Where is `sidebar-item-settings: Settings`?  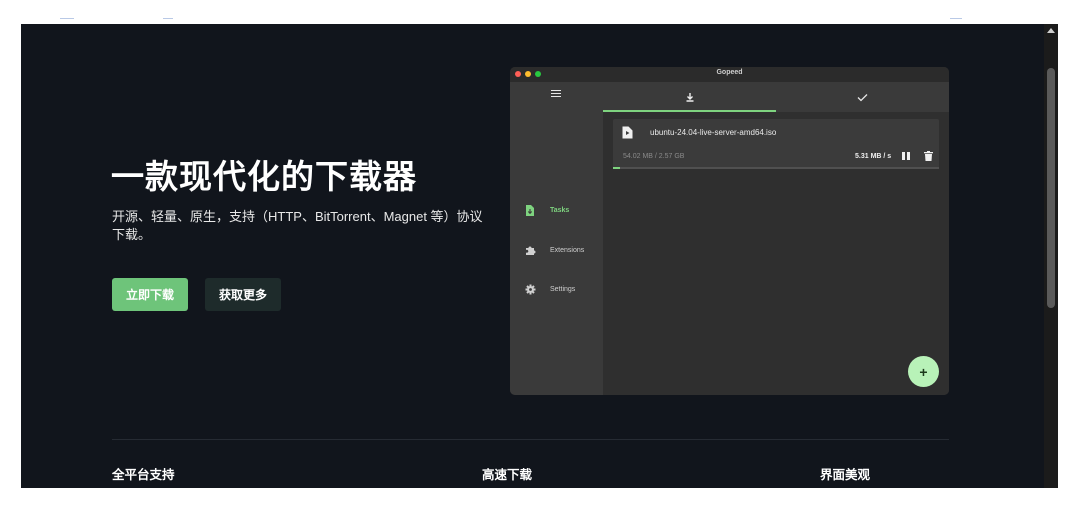
sidebar-item-settings: Settings is located at coordinates (549, 289).